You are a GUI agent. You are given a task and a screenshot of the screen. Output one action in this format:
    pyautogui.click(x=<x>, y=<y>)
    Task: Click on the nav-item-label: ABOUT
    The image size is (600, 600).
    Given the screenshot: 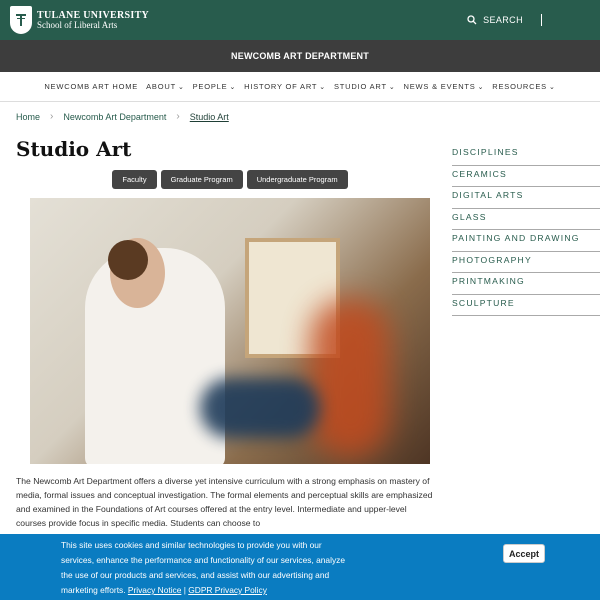 What is the action you would take?
    pyautogui.click(x=161, y=86)
    